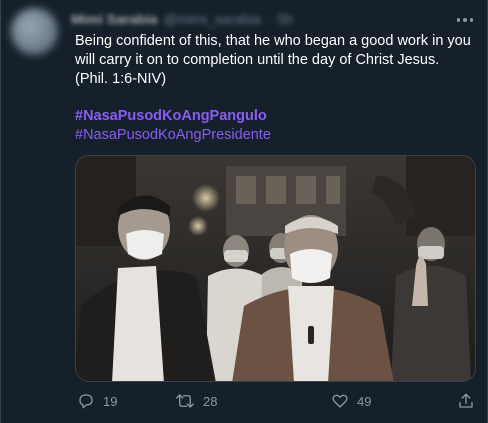  What do you see at coordinates (173, 135) in the screenshot?
I see `hashtag-link: #NasaPusodKoAngPresidente` at bounding box center [173, 135].